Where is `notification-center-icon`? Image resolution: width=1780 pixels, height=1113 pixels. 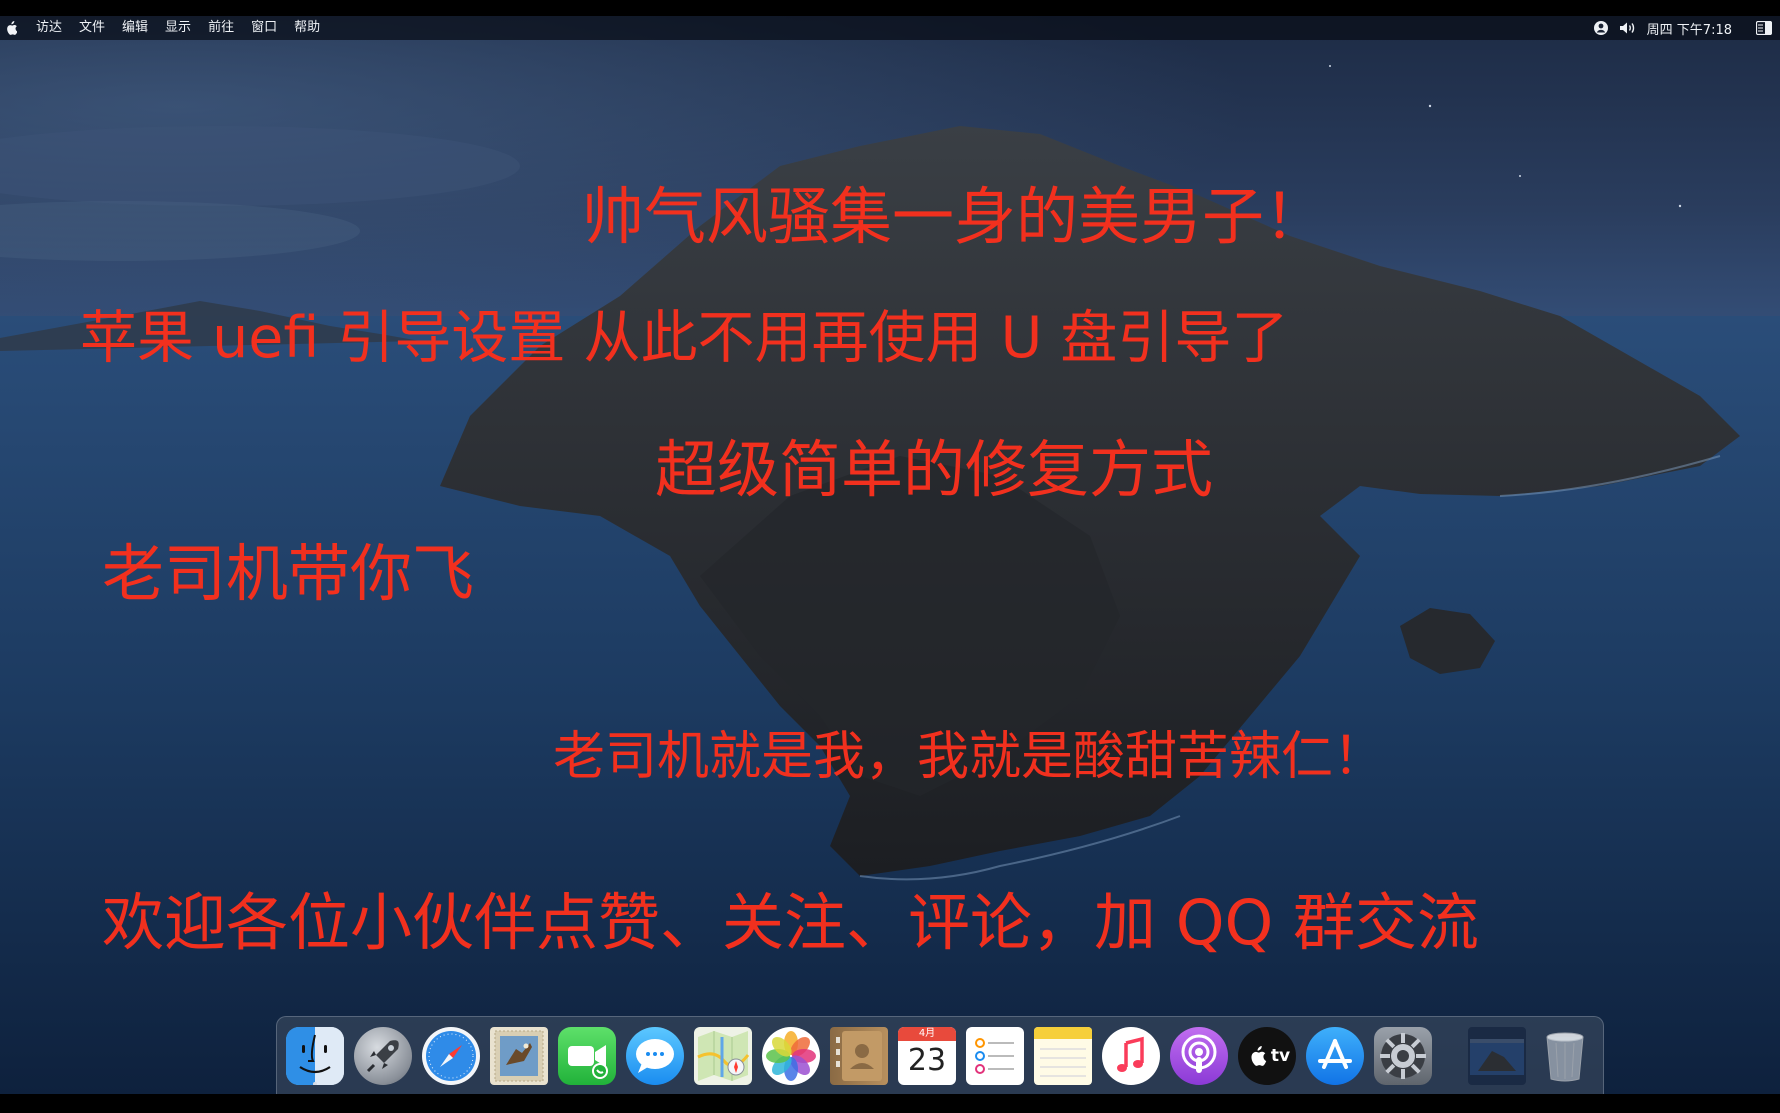
notification-center-icon is located at coordinates (1764, 28).